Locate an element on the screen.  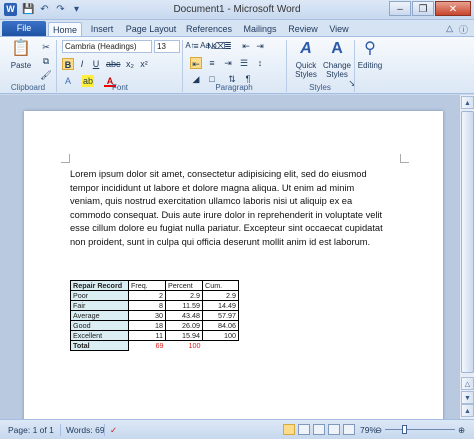
table-cell: 18 is located at coordinates (147, 325).